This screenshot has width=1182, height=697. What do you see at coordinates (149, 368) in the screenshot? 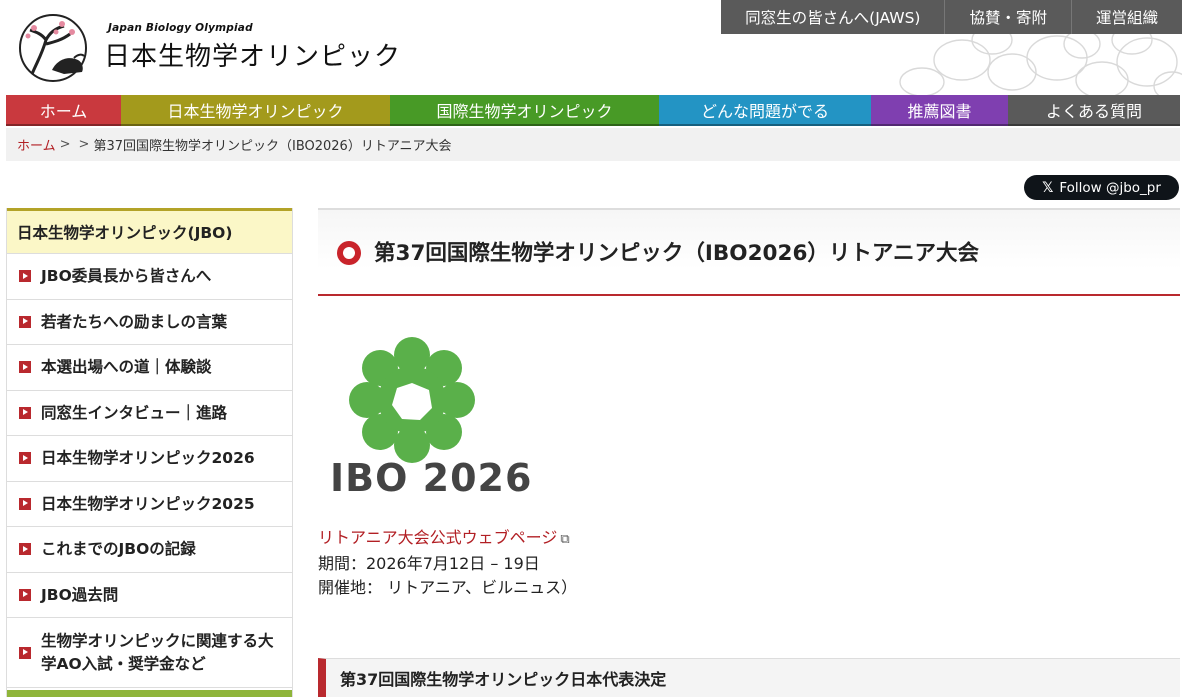
I see `sidebar-item-experience: 本選出場への道｜体験談` at bounding box center [149, 368].